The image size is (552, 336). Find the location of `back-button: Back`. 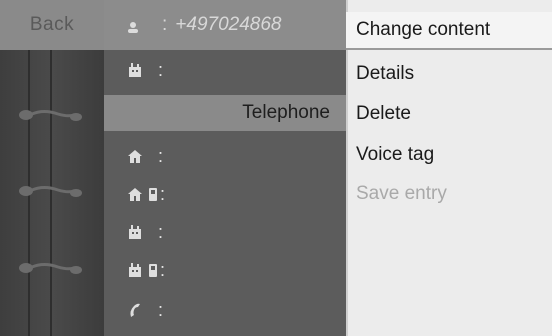

back-button: Back is located at coordinates (52, 25).